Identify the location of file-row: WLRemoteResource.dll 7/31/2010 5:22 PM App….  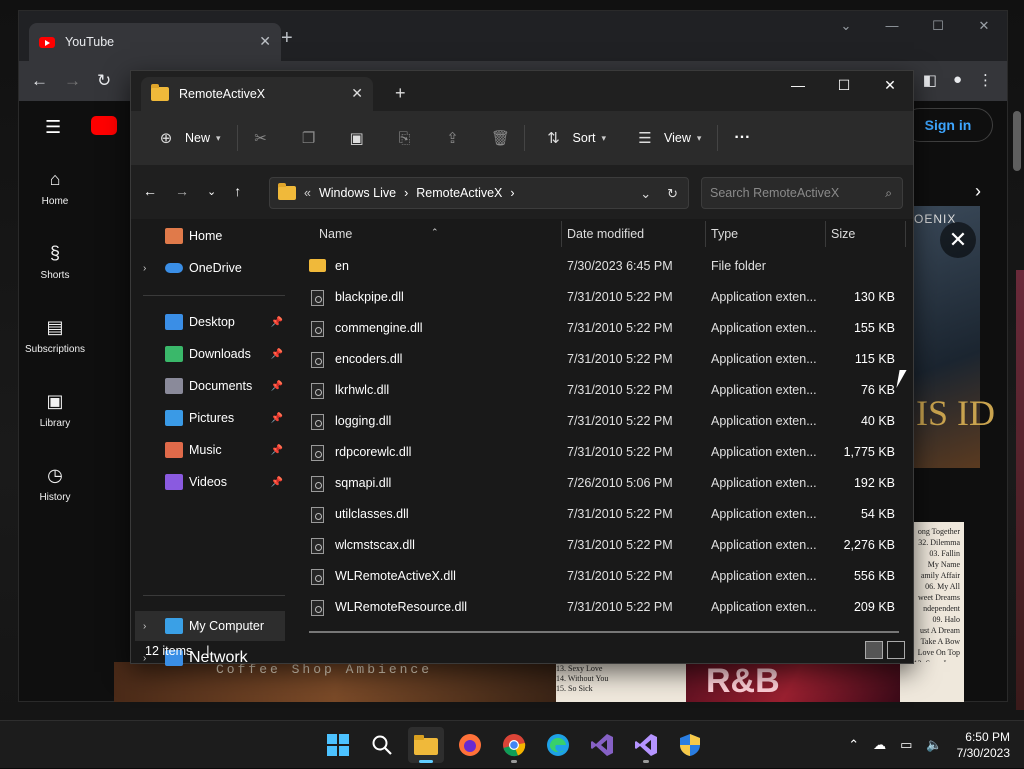
(599, 606).